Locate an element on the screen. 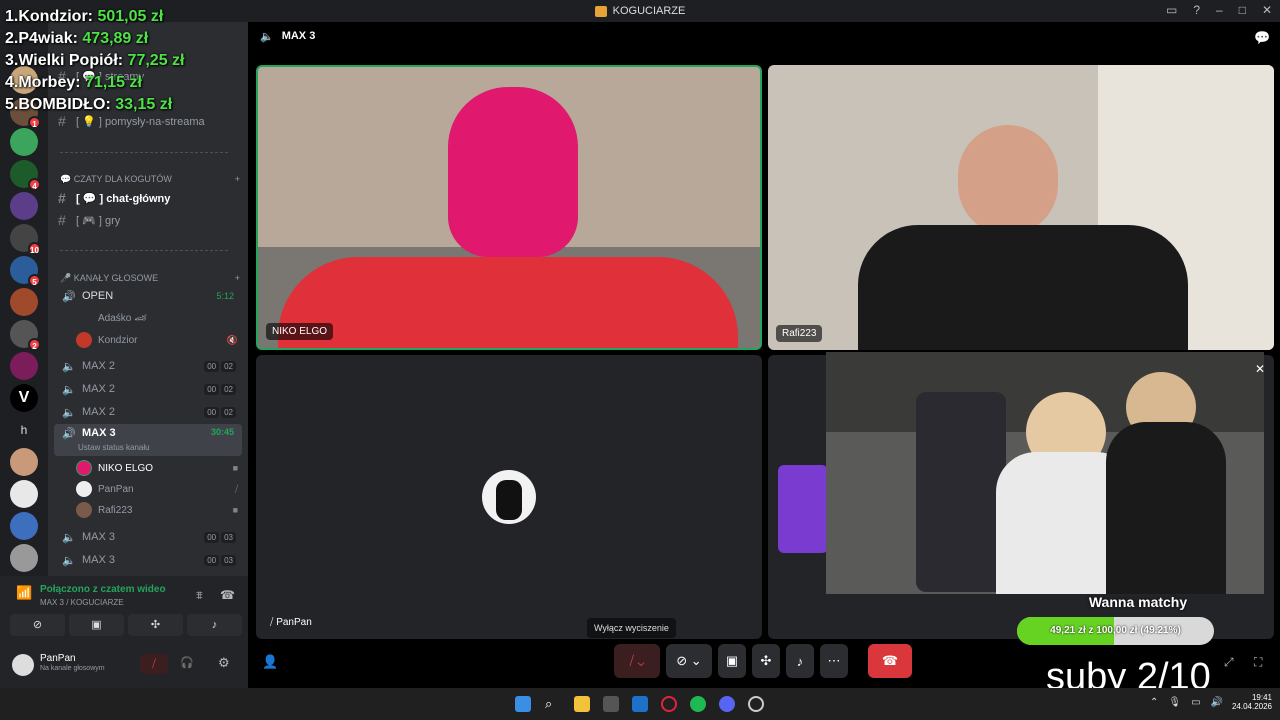 Image resolution: width=1280 pixels, height=720 pixels. clock-date: 24.04.2026 is located at coordinates (1250, 706).